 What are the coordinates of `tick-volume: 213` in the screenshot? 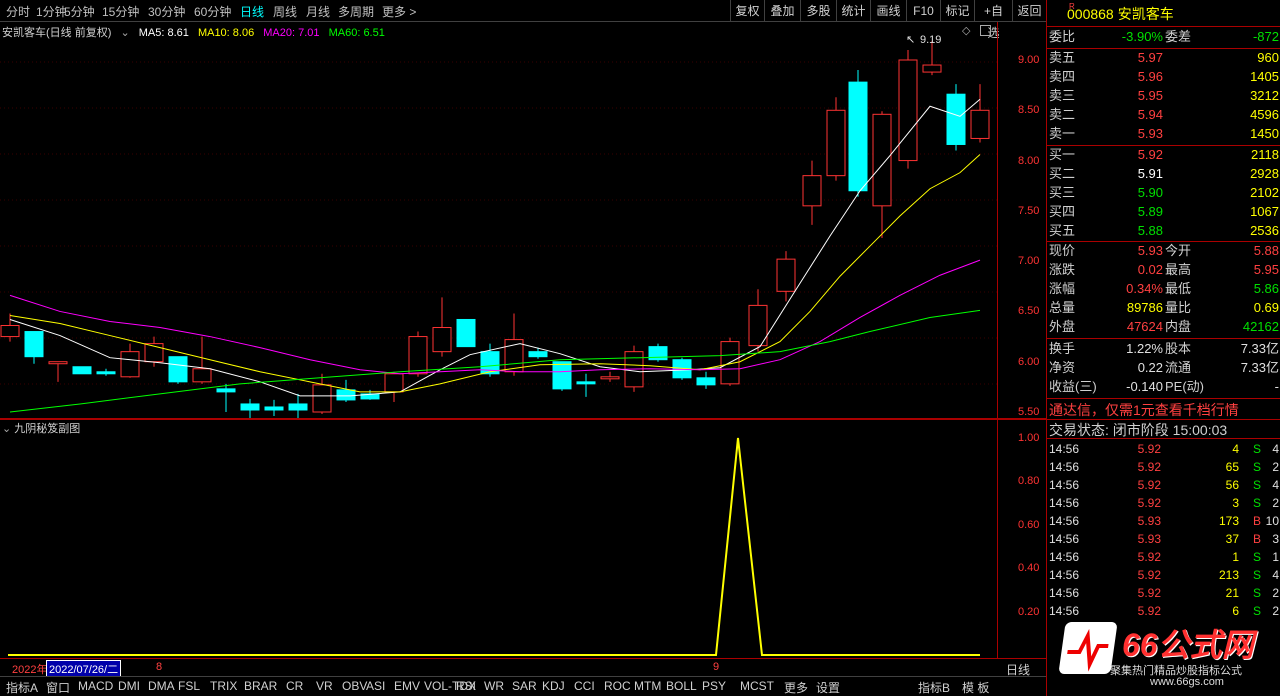 It's located at (1228, 575).